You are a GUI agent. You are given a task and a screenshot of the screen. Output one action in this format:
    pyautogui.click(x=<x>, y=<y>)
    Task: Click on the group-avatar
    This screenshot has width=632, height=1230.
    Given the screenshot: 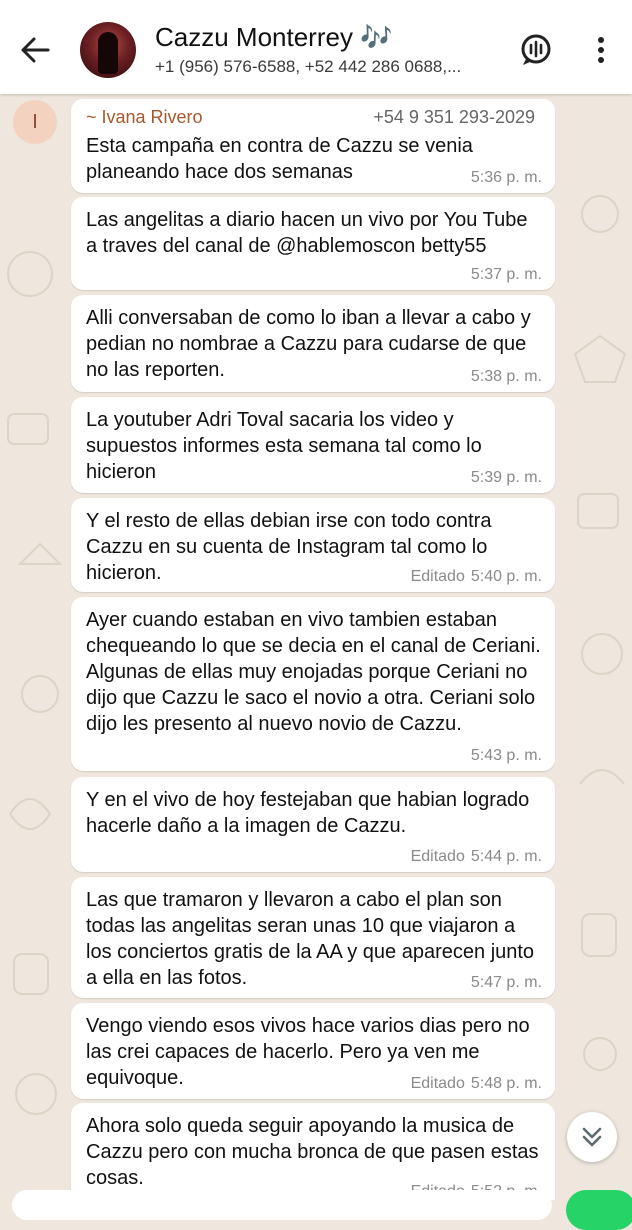 What is the action you would take?
    pyautogui.click(x=108, y=50)
    